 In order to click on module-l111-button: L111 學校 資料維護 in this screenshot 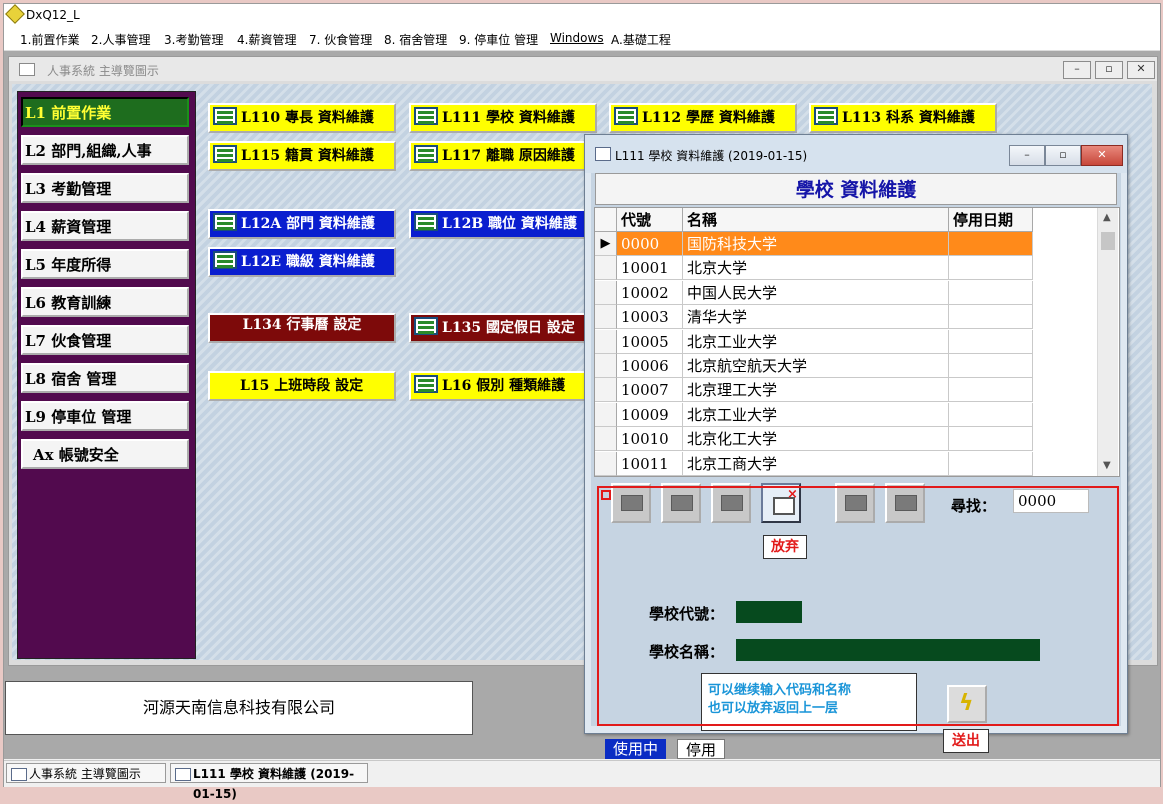, I will do `click(503, 118)`.